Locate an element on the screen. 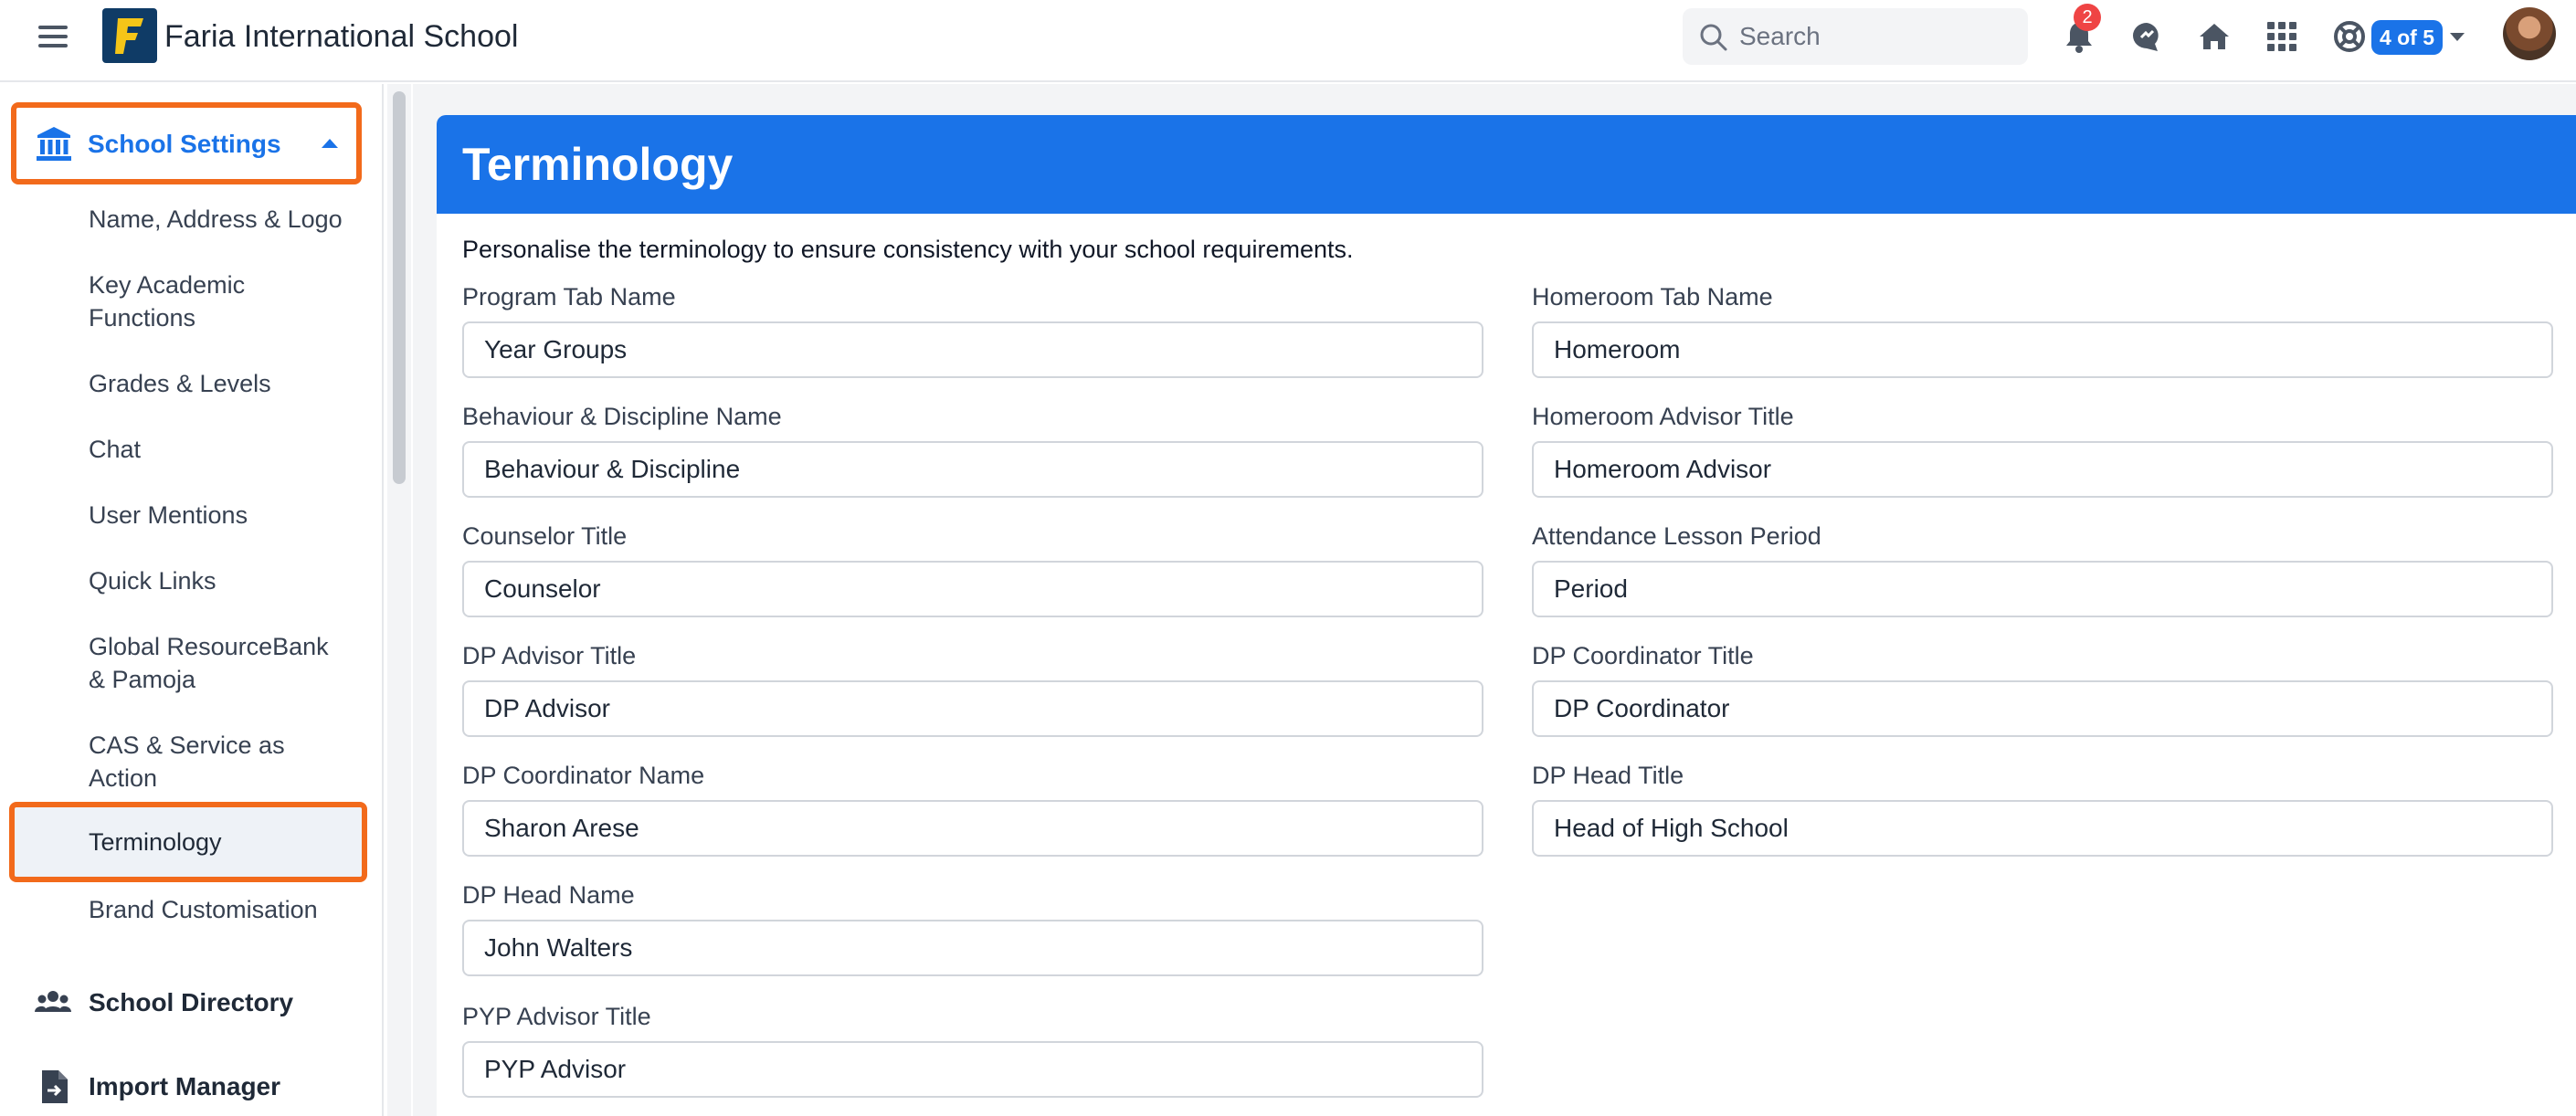  counselor-title-label: Counselor Title is located at coordinates (545, 536).